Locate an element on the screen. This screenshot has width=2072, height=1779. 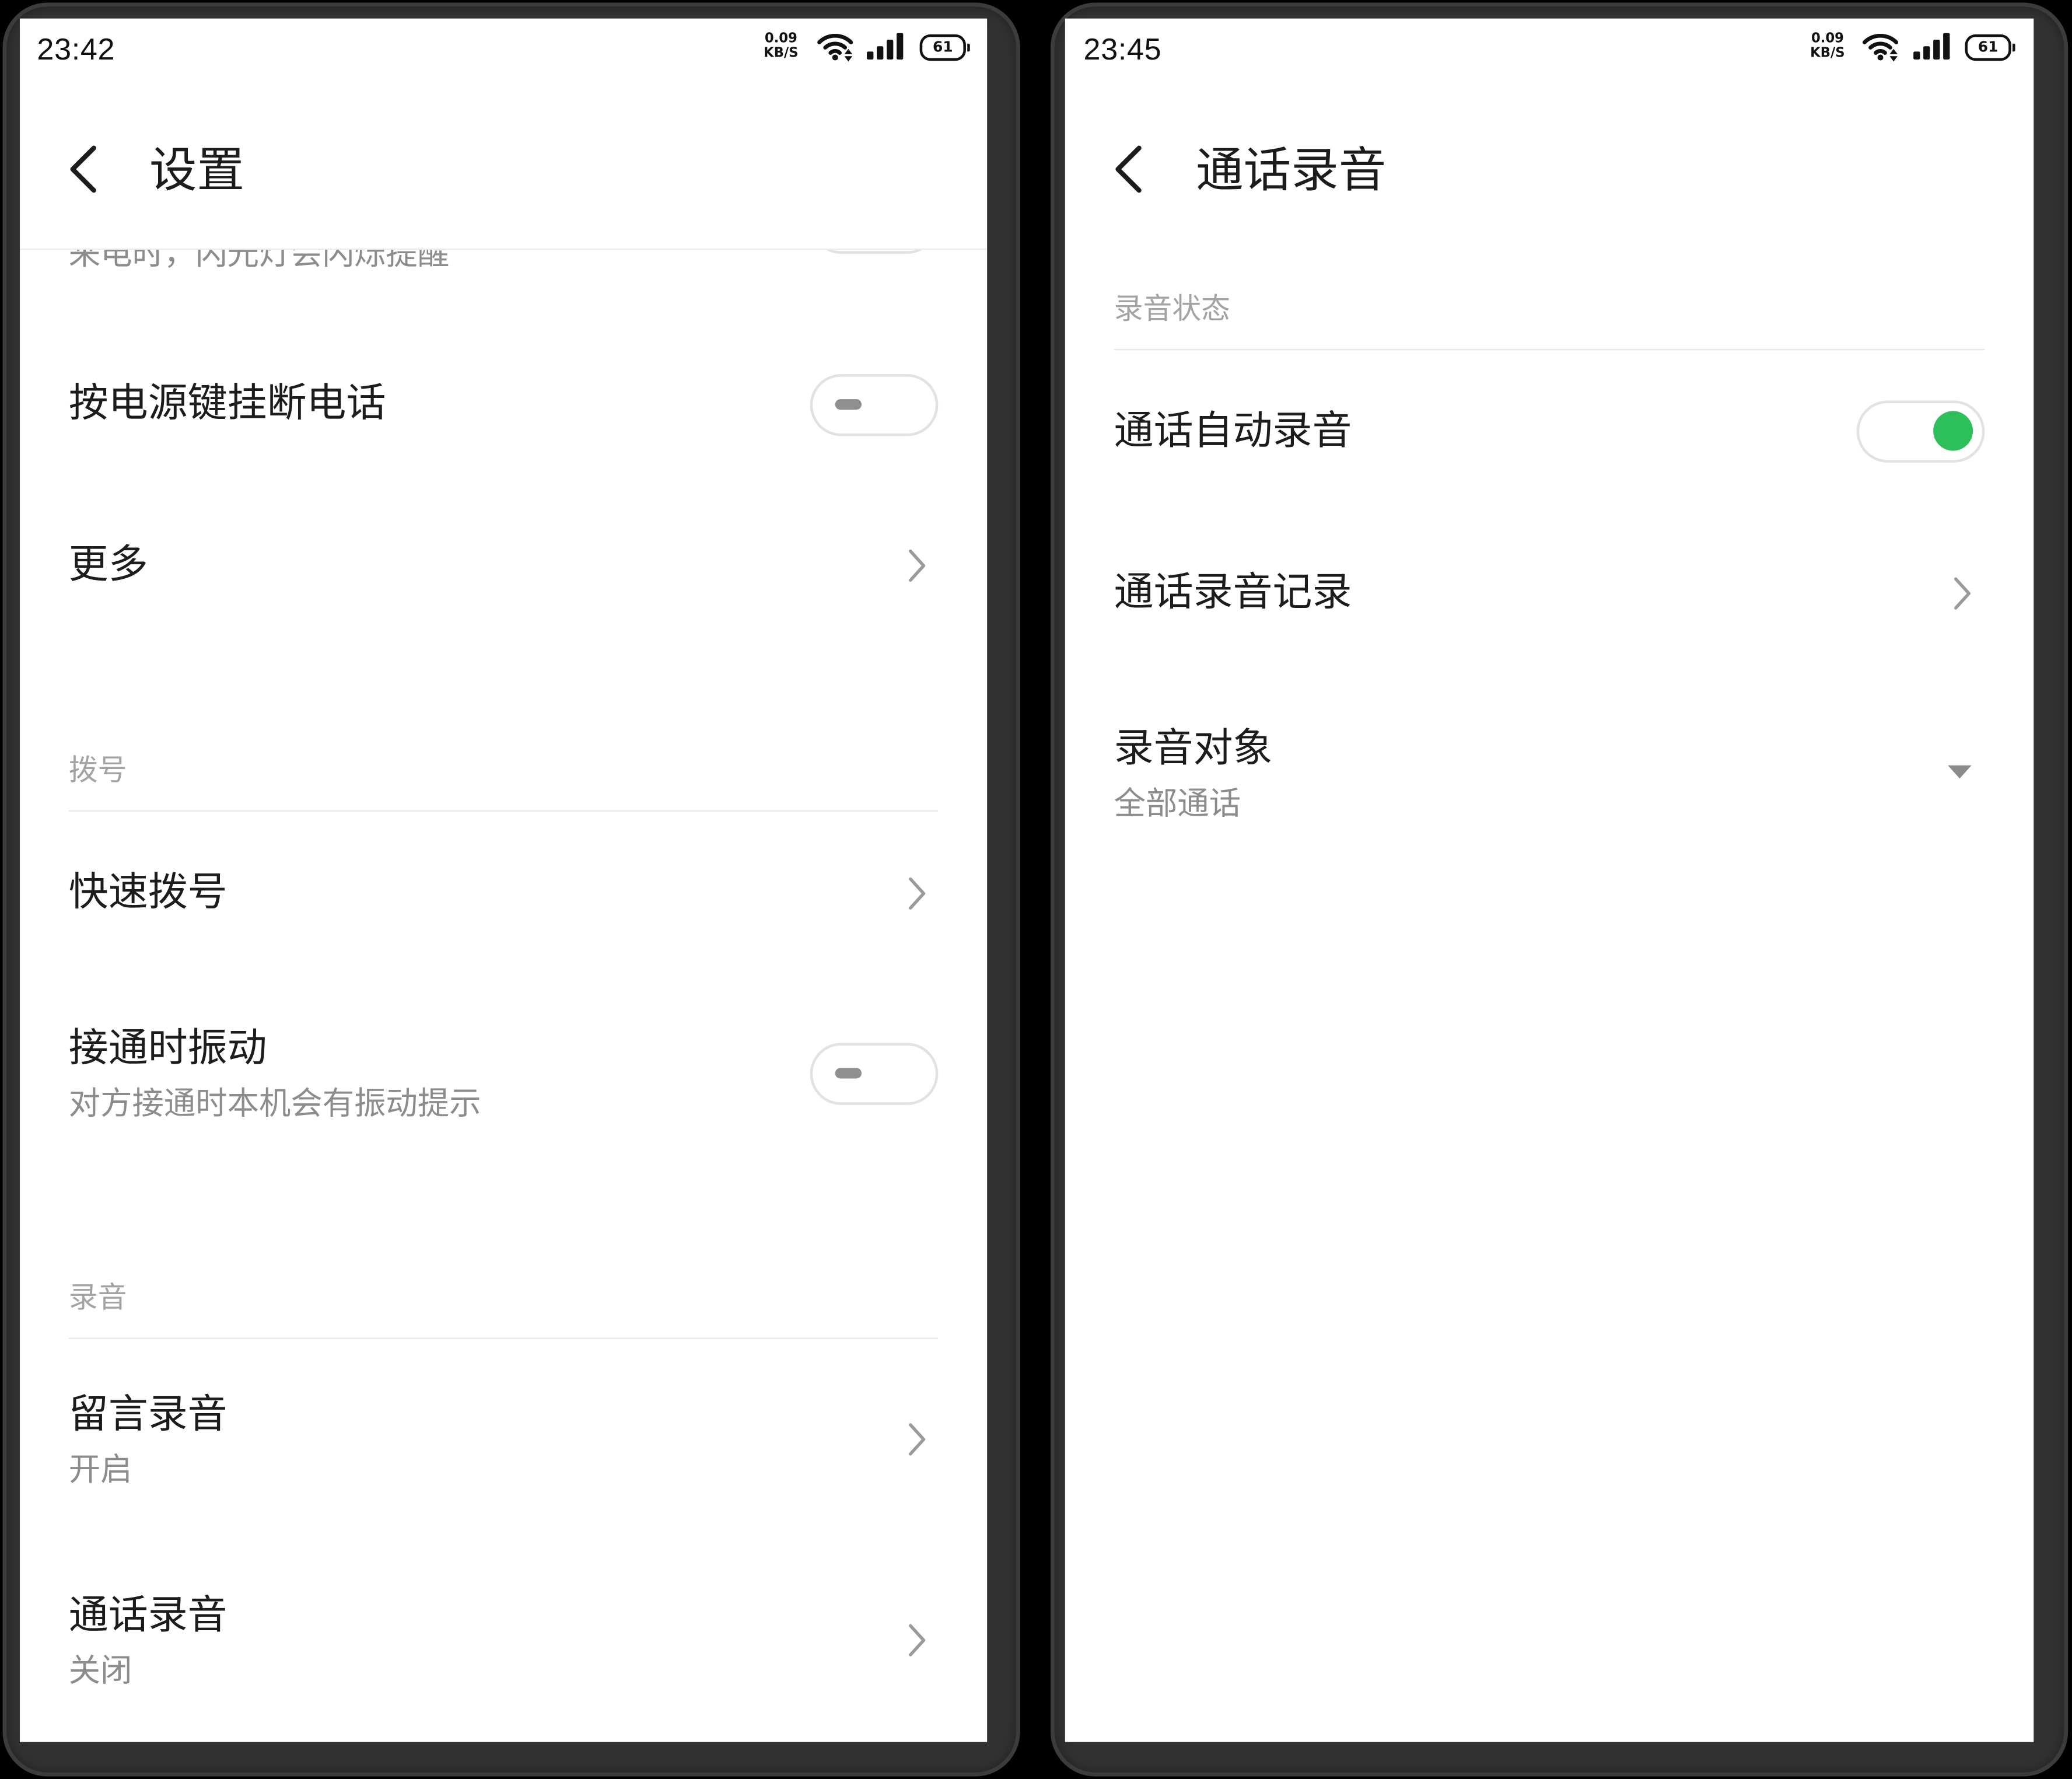
row-subtitle: 全部通话 is located at coordinates (1177, 804).